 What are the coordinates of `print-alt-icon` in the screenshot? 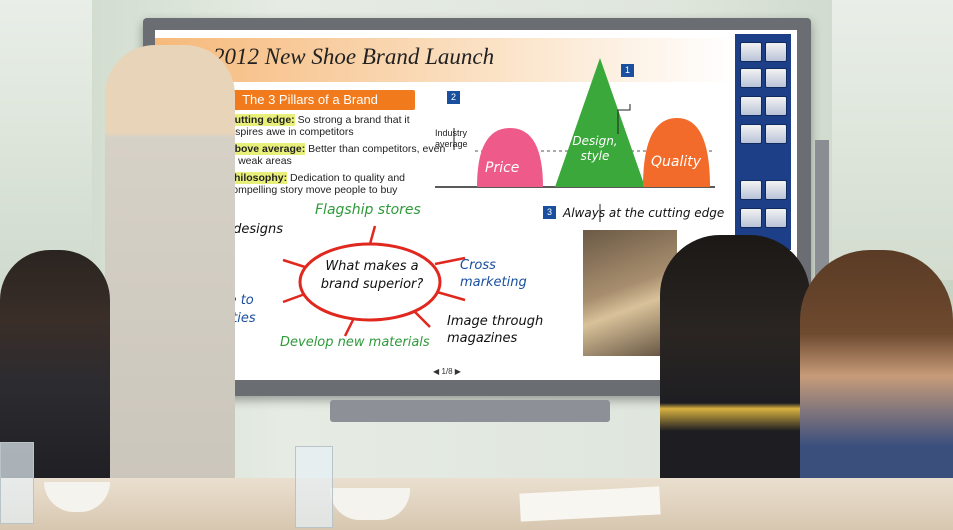 It's located at (776, 106).